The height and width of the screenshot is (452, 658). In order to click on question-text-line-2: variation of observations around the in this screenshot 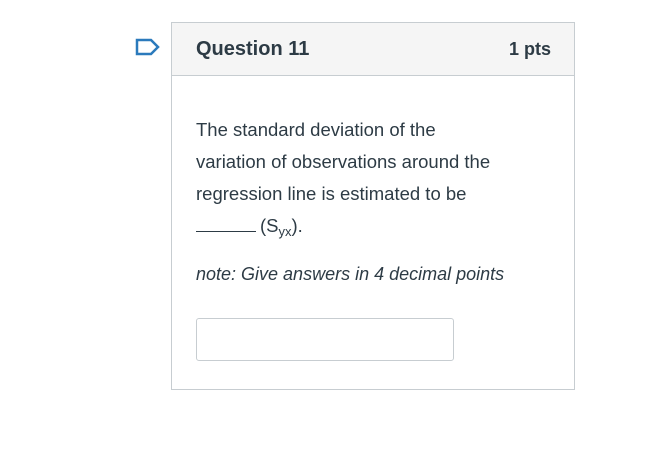, I will do `click(343, 161)`.